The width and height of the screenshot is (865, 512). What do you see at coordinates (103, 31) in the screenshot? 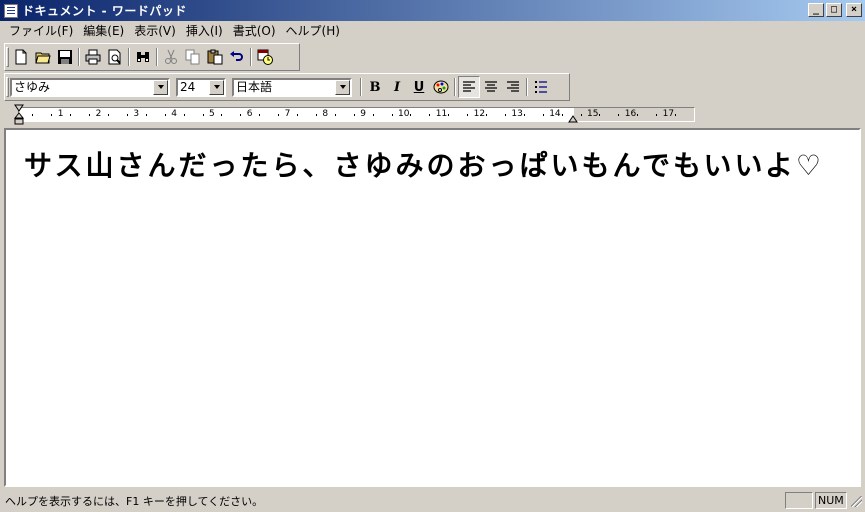
I see `menu-edit: 編集(E)` at bounding box center [103, 31].